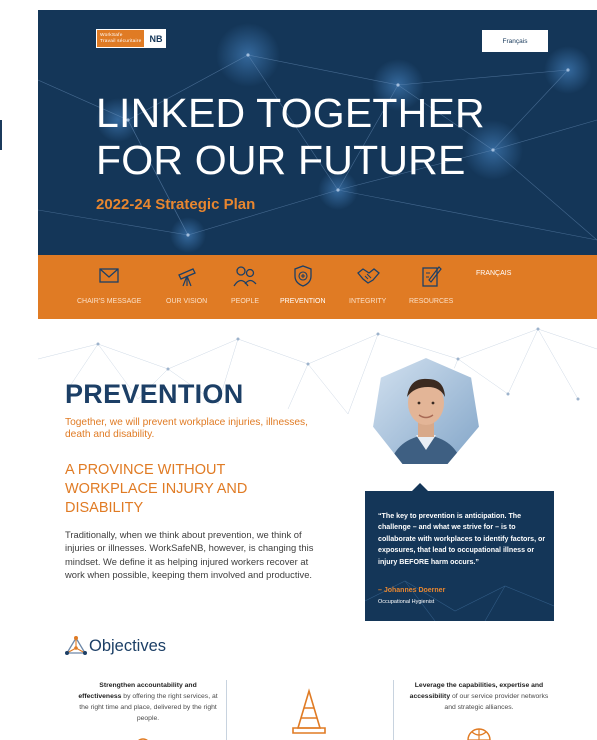 The height and width of the screenshot is (740, 597). What do you see at coordinates (303, 276) in the screenshot?
I see `shield-plus-icon` at bounding box center [303, 276].